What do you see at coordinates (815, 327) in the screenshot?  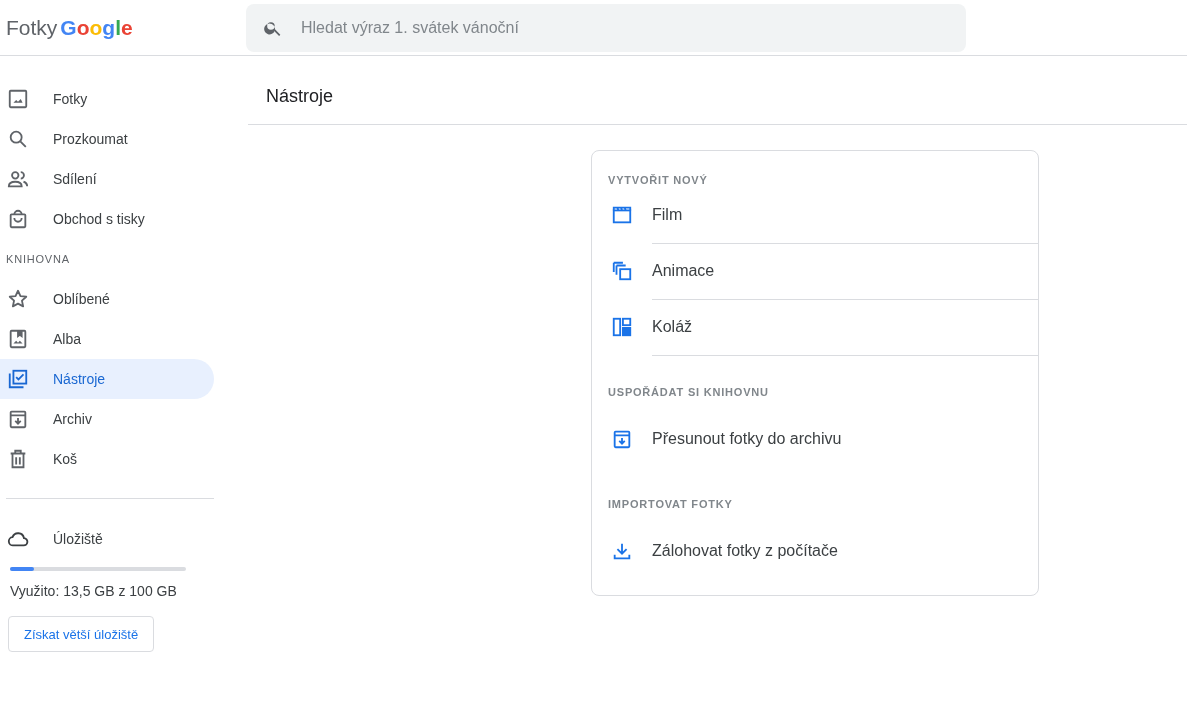 I see `tool-item: Koláž` at bounding box center [815, 327].